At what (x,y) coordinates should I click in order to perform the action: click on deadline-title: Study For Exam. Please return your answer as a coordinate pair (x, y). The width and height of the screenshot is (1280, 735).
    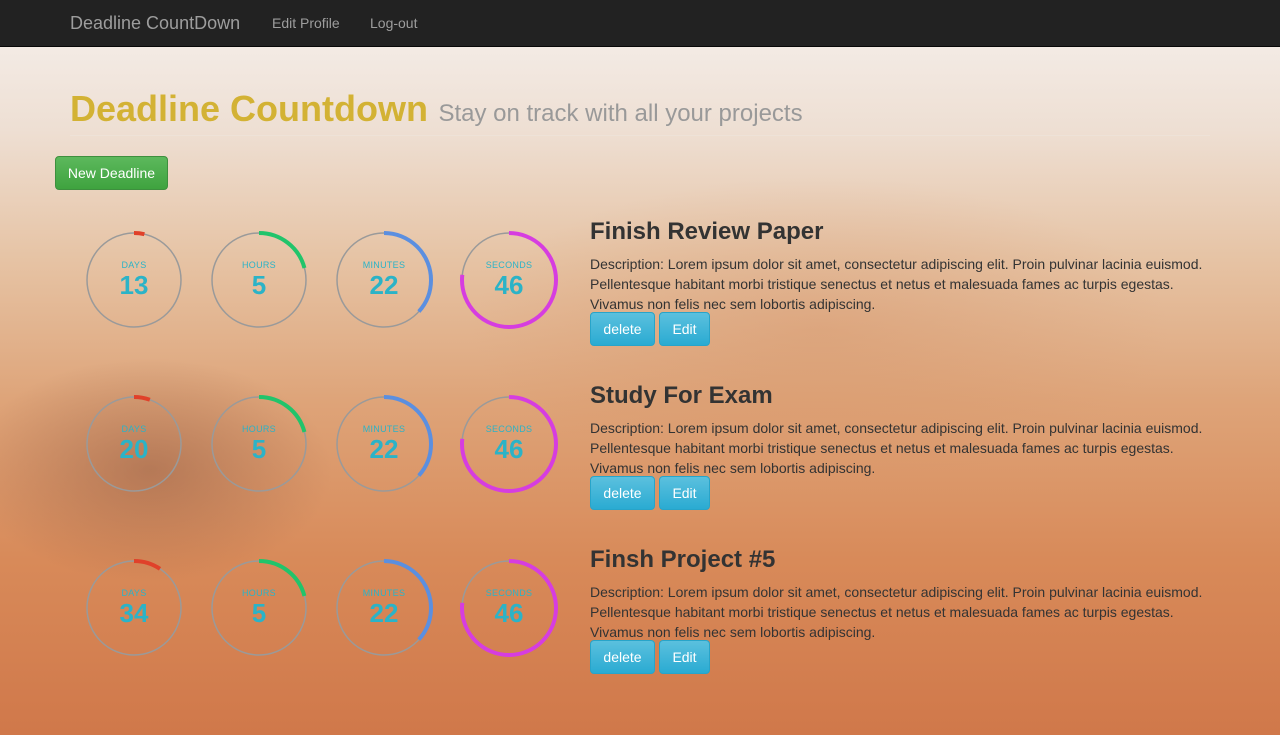
    Looking at the image, I should click on (681, 395).